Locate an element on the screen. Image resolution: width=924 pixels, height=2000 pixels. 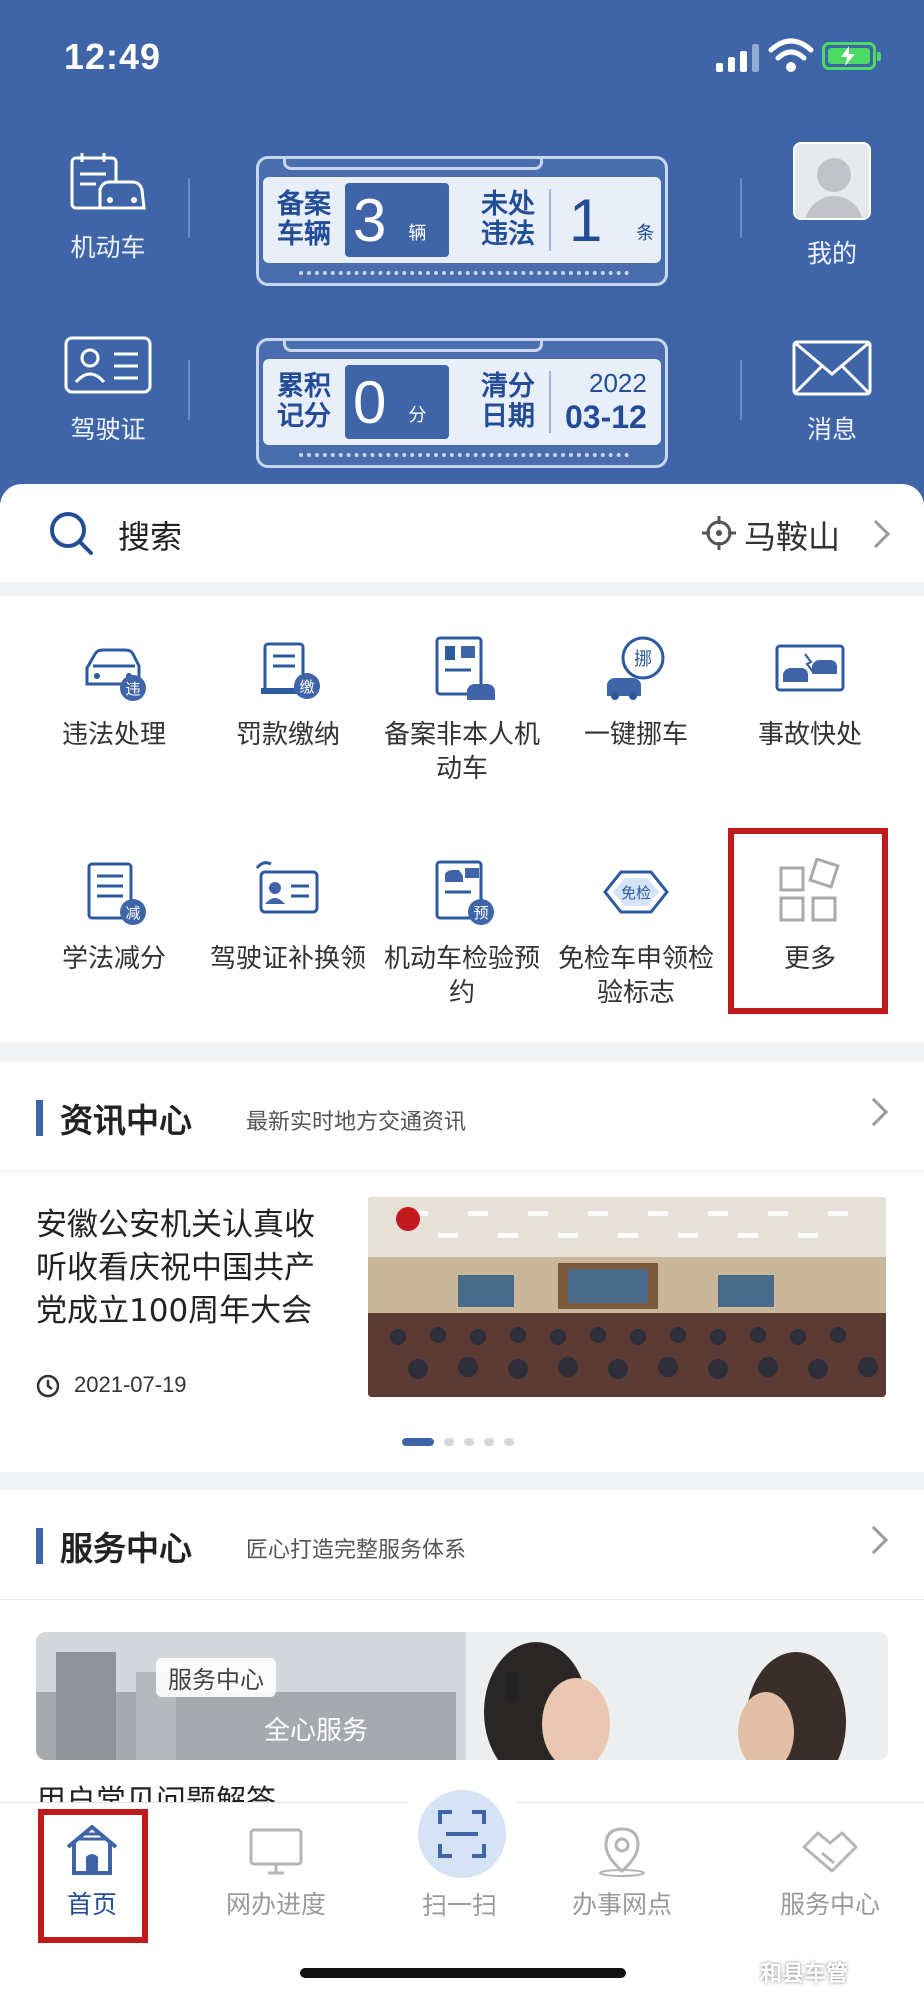
location-pin-icon is located at coordinates (622, 1852).